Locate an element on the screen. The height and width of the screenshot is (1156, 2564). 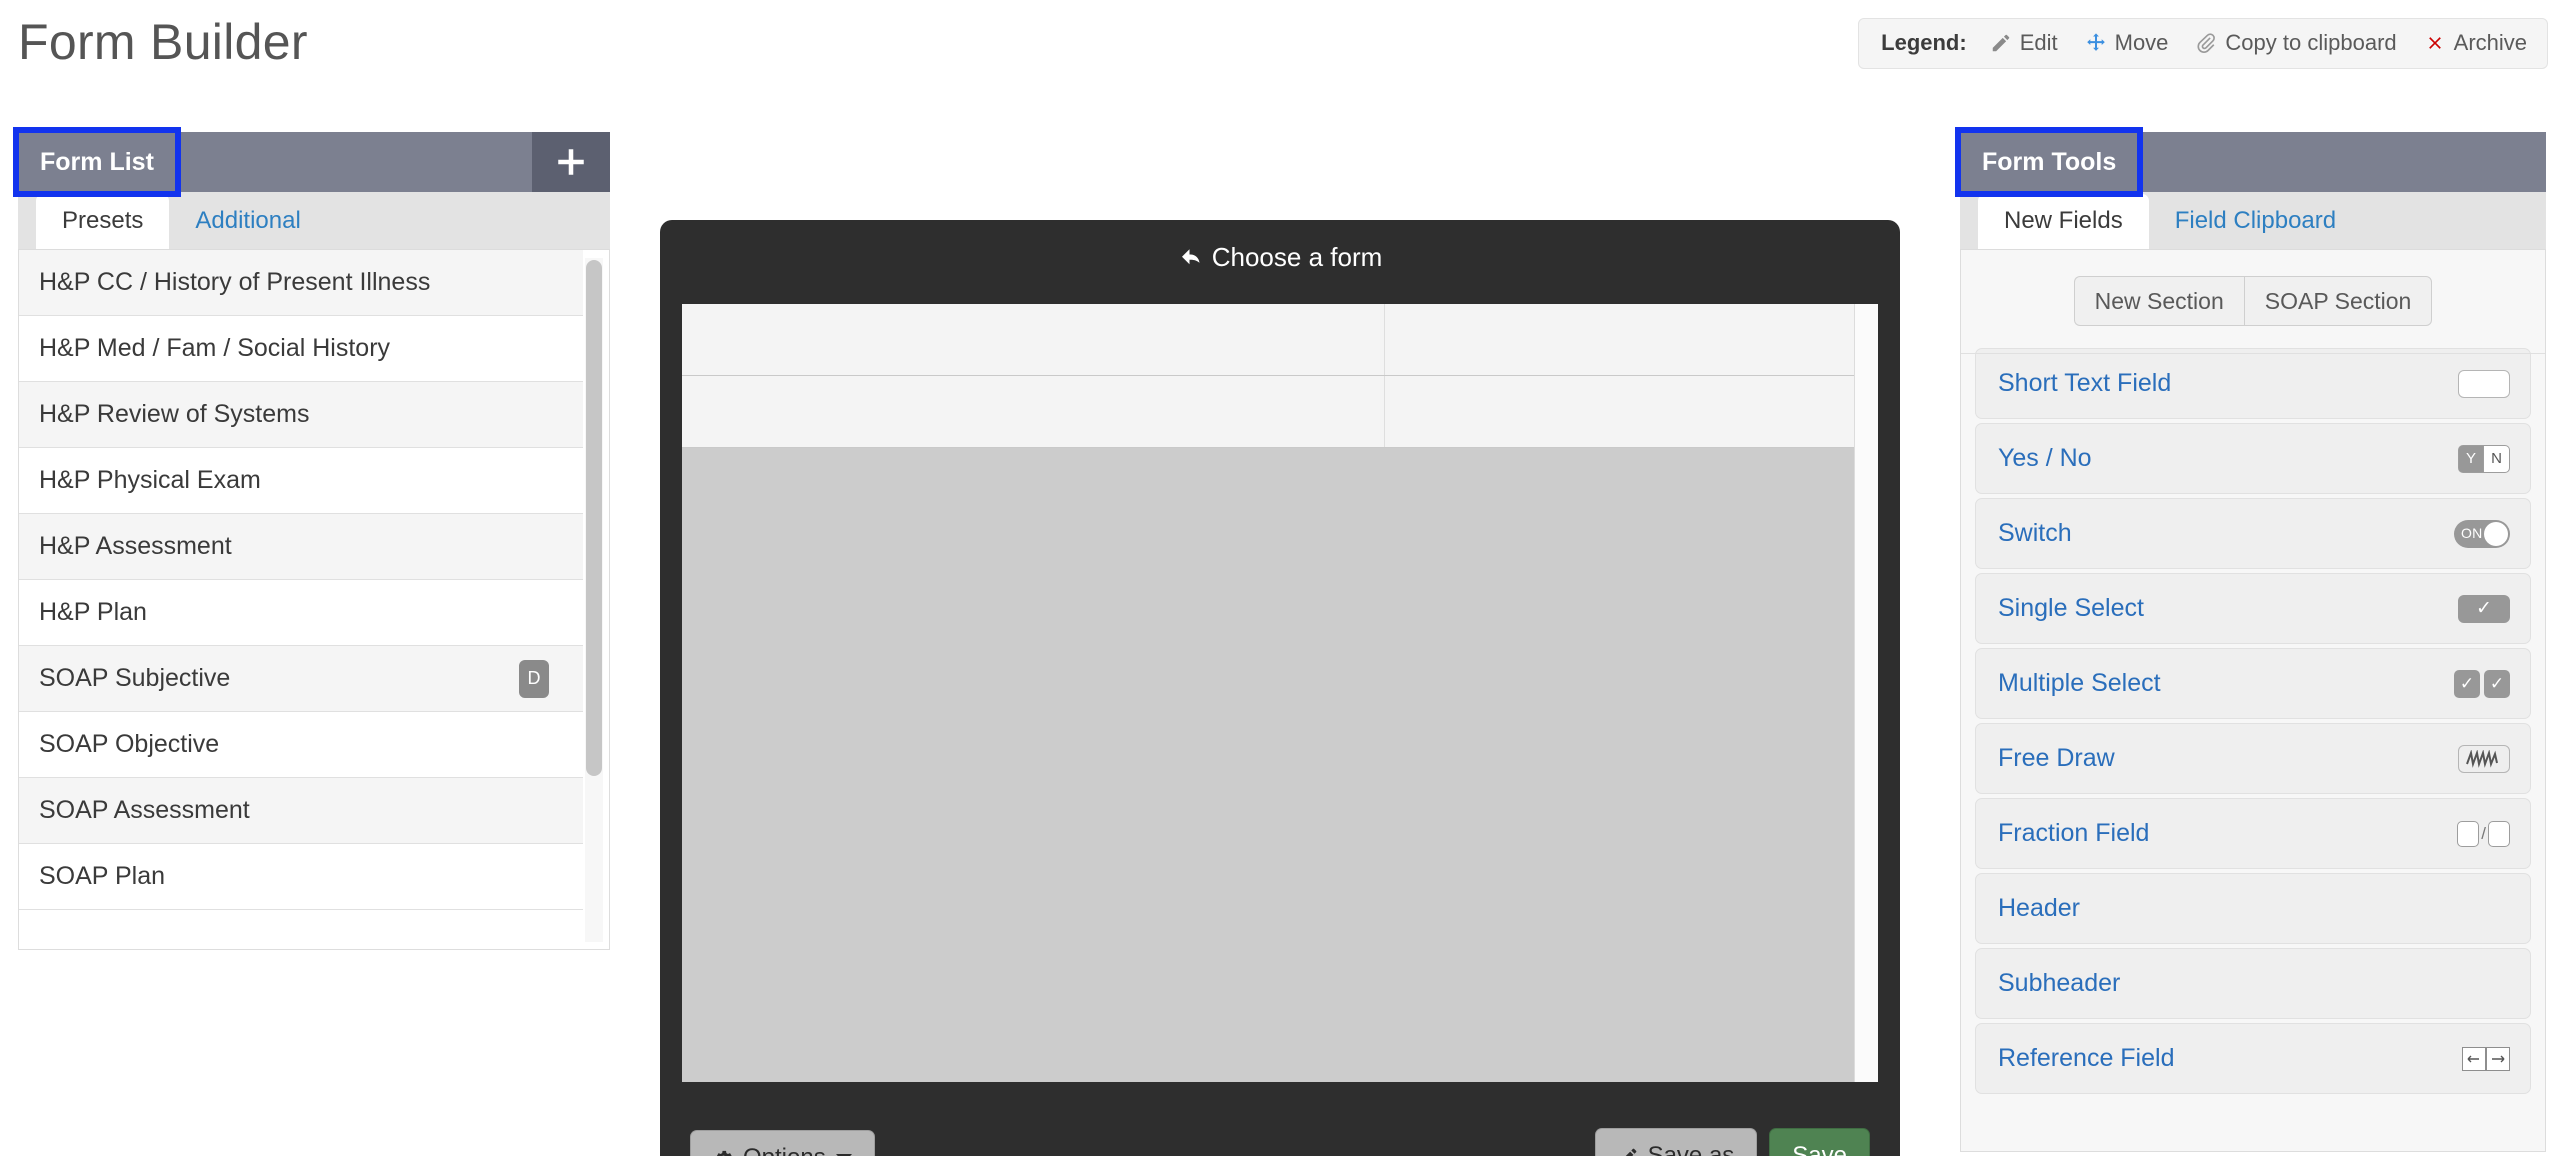
legend-label: Legend: is located at coordinates (1924, 42).